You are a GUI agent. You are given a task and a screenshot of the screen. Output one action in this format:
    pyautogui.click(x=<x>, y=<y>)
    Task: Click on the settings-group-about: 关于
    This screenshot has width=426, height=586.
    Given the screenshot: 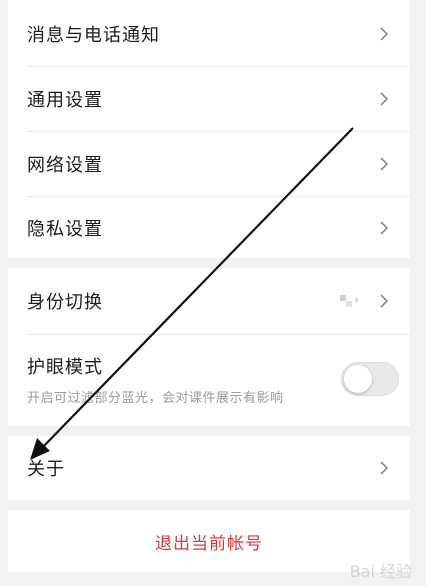 What is the action you would take?
    pyautogui.click(x=209, y=468)
    